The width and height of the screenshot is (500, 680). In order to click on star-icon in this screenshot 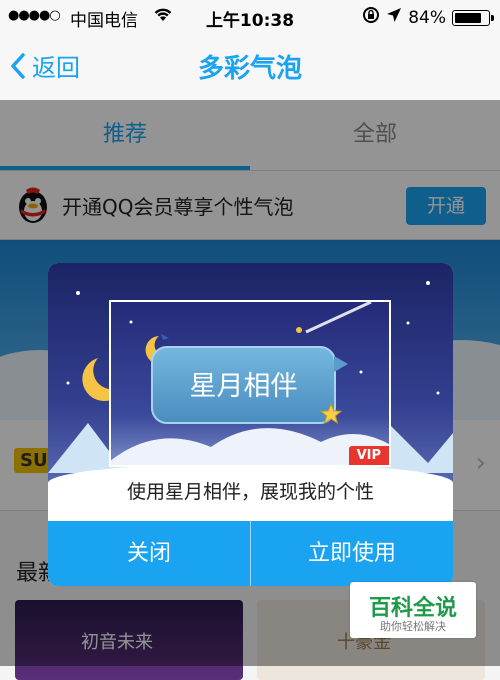, I will do `click(331, 413)`.